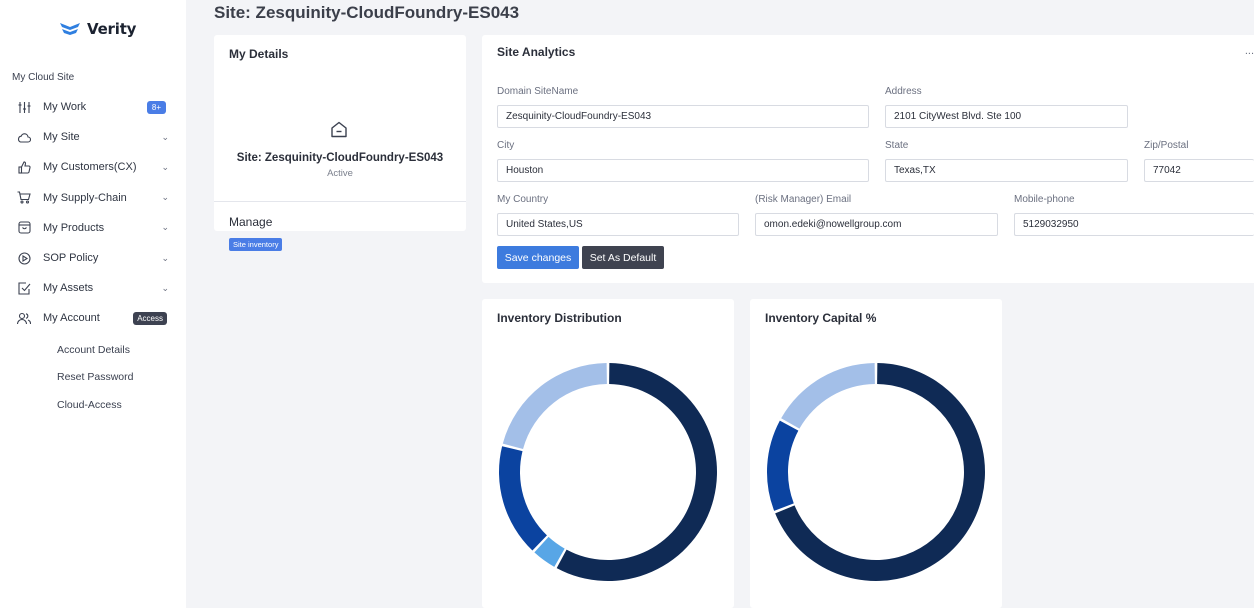 The image size is (1254, 608). Describe the element at coordinates (68, 288) in the screenshot. I see `sidebar-item-label: My Assets` at that location.